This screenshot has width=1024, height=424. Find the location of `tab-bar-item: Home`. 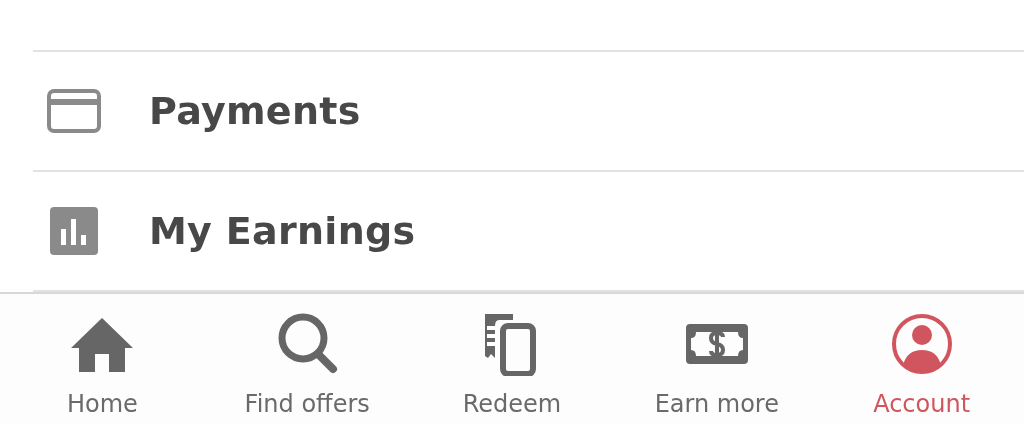

tab-bar-item: Home is located at coordinates (102, 359).